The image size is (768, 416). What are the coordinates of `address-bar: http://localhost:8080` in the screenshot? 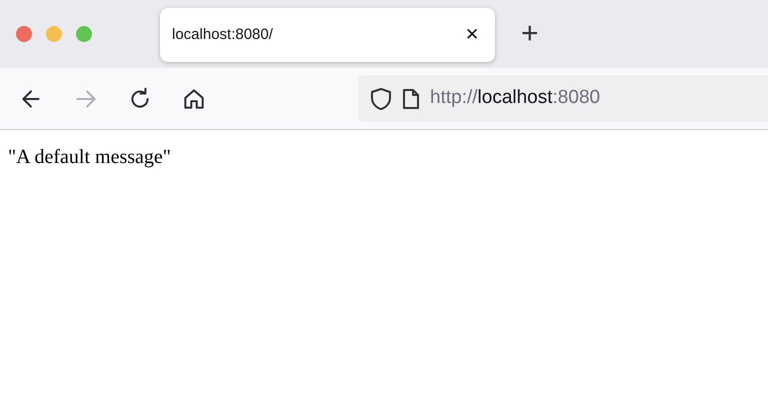 It's located at (563, 98).